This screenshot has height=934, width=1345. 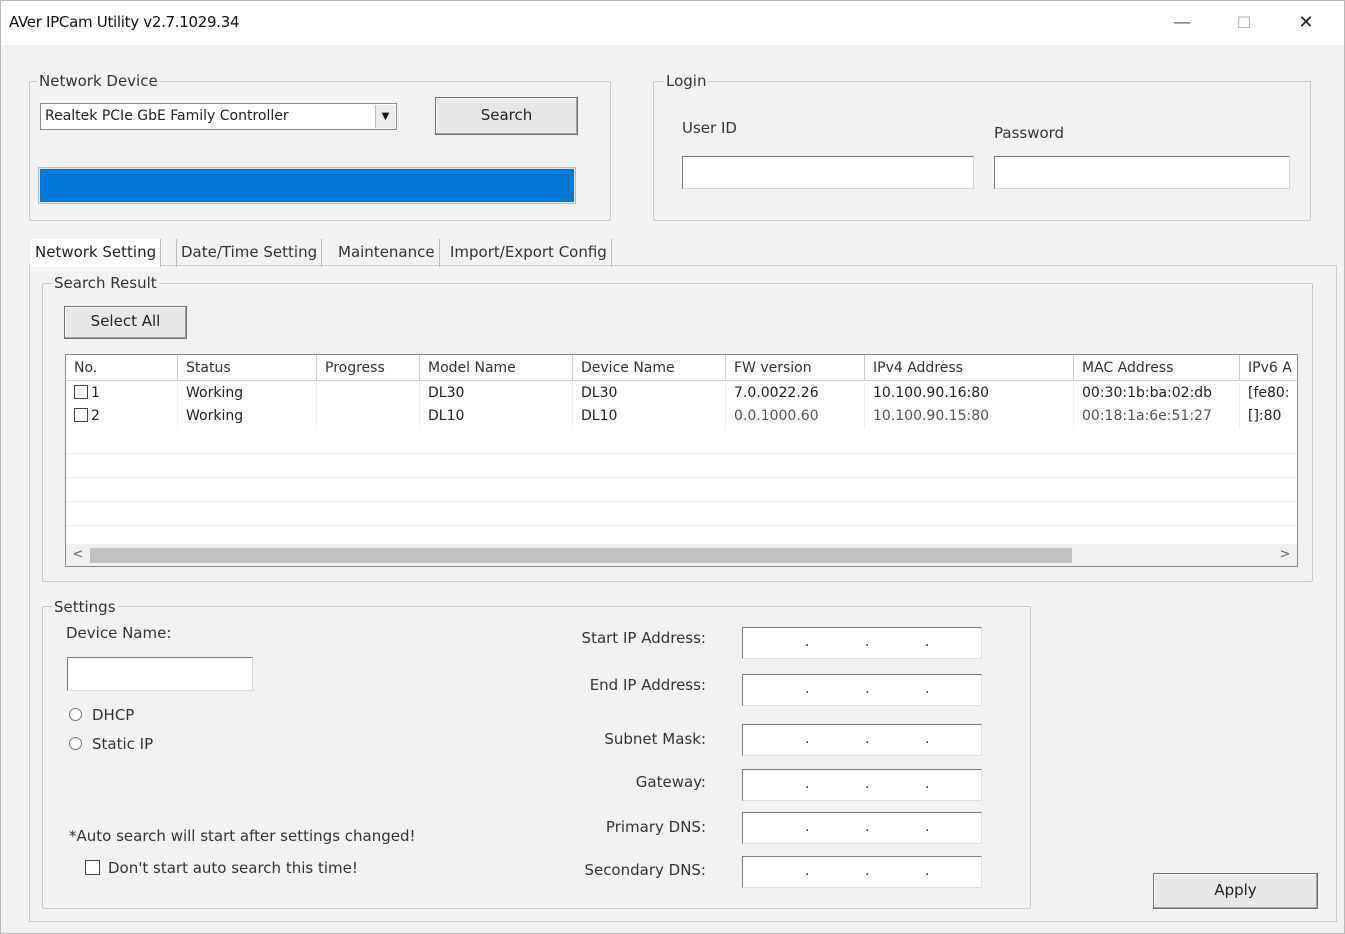 What do you see at coordinates (649, 368) in the screenshot?
I see `column-header-device-name: Device Name` at bounding box center [649, 368].